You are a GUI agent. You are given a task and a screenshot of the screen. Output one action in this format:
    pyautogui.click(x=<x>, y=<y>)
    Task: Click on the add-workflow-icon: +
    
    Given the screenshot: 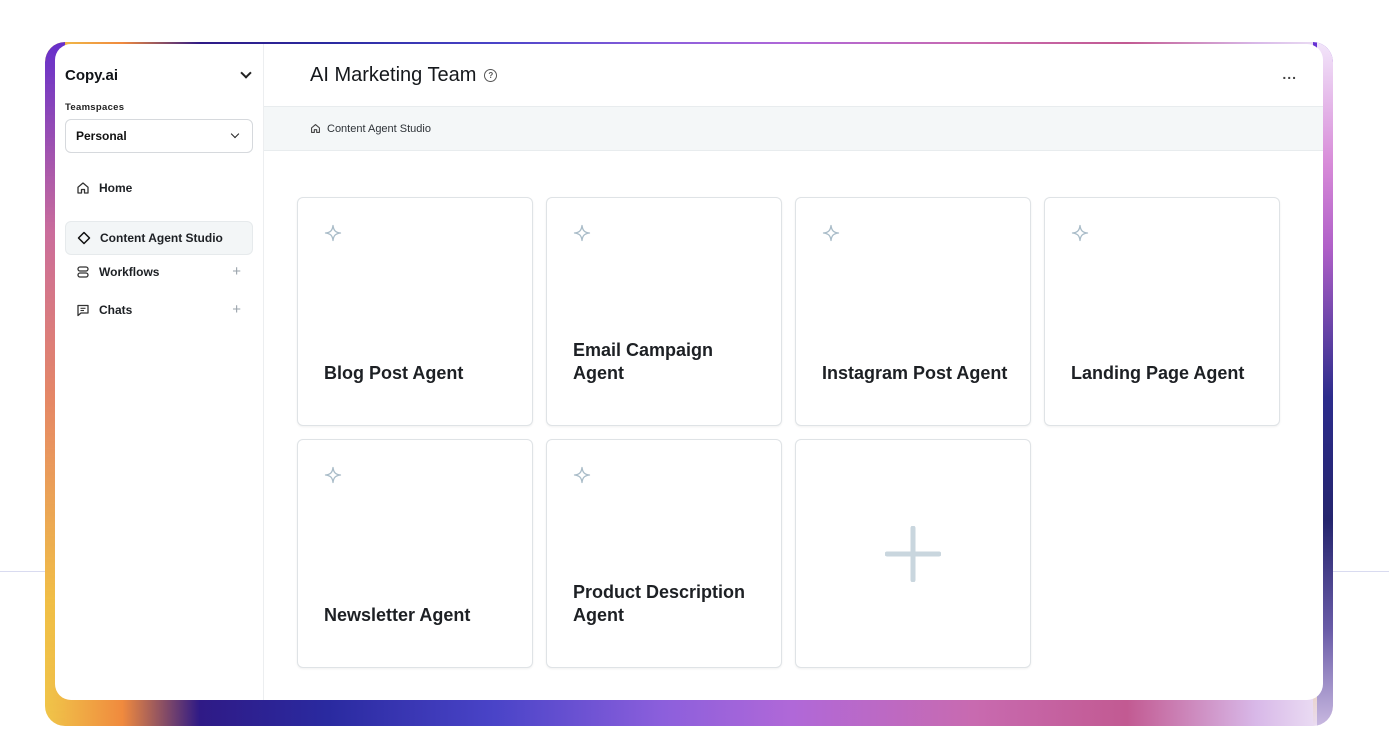 What is the action you would take?
    pyautogui.click(x=236, y=271)
    